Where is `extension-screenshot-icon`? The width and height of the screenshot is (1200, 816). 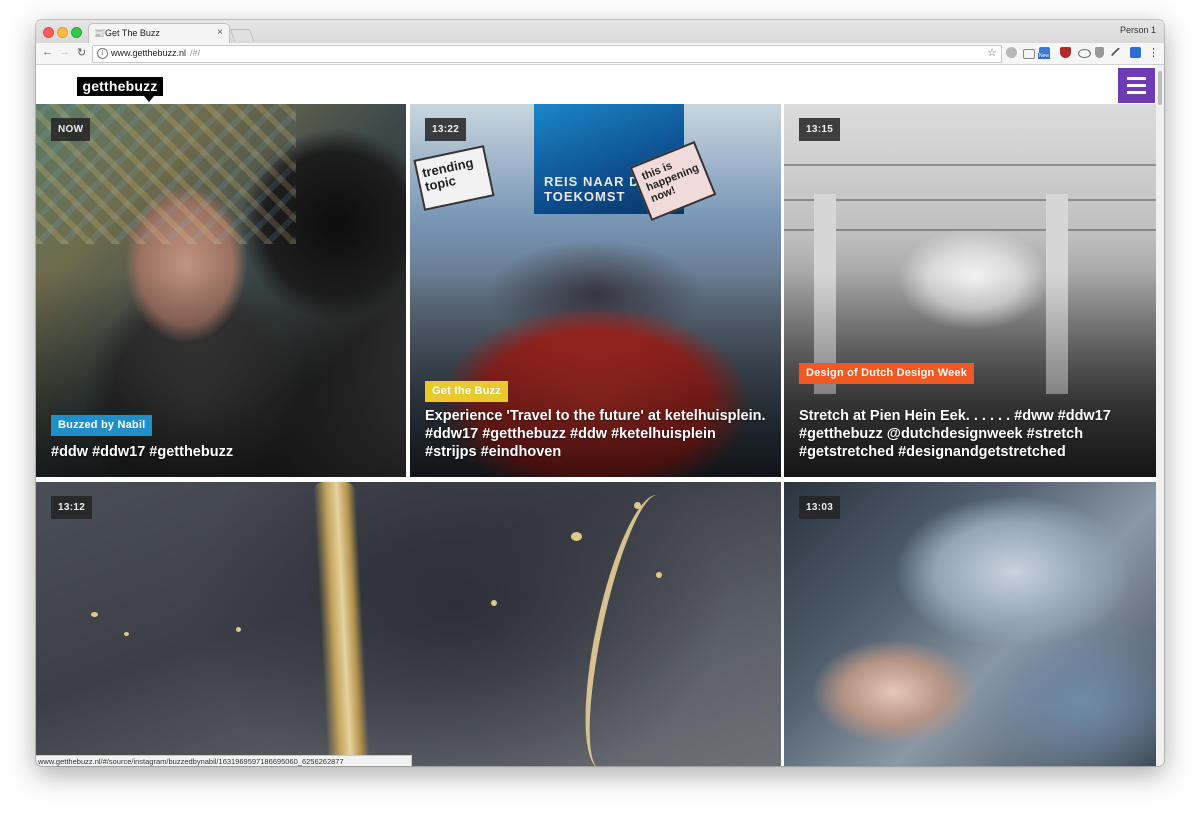
extension-screenshot-icon is located at coordinates (1135, 52).